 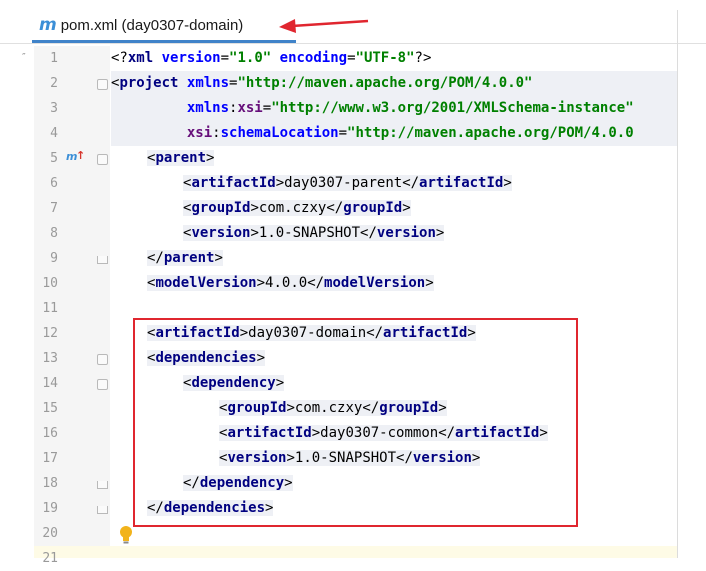 I want to click on line-number: 14, so click(x=50, y=383).